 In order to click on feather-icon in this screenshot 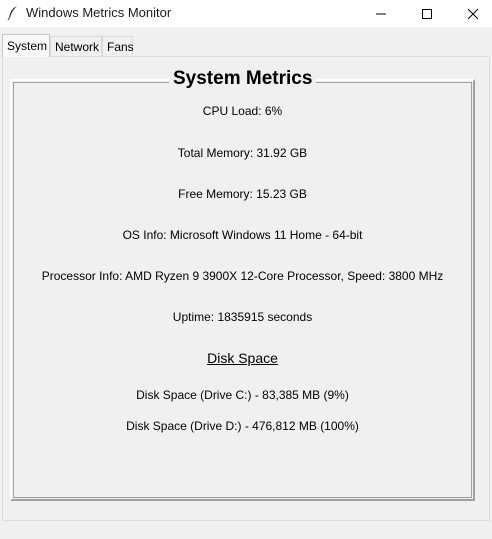, I will do `click(13, 13)`.